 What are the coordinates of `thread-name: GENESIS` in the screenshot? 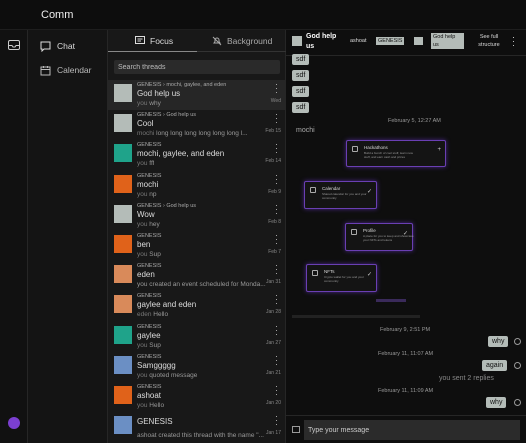 It's located at (155, 422).